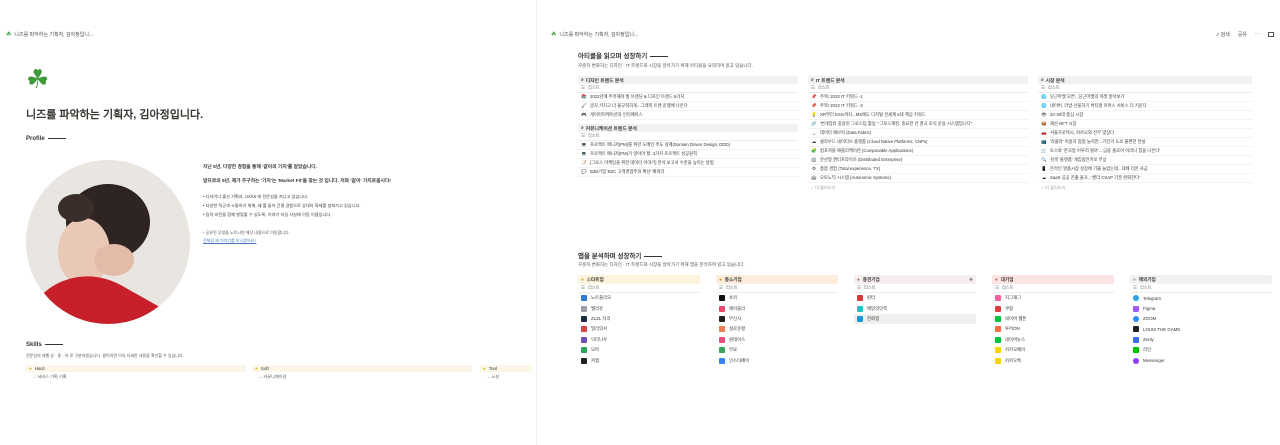 This screenshot has width=1280, height=445. I want to click on article-row: 📌 주목! 2022 IT 키워드 -1, so click(918, 97).